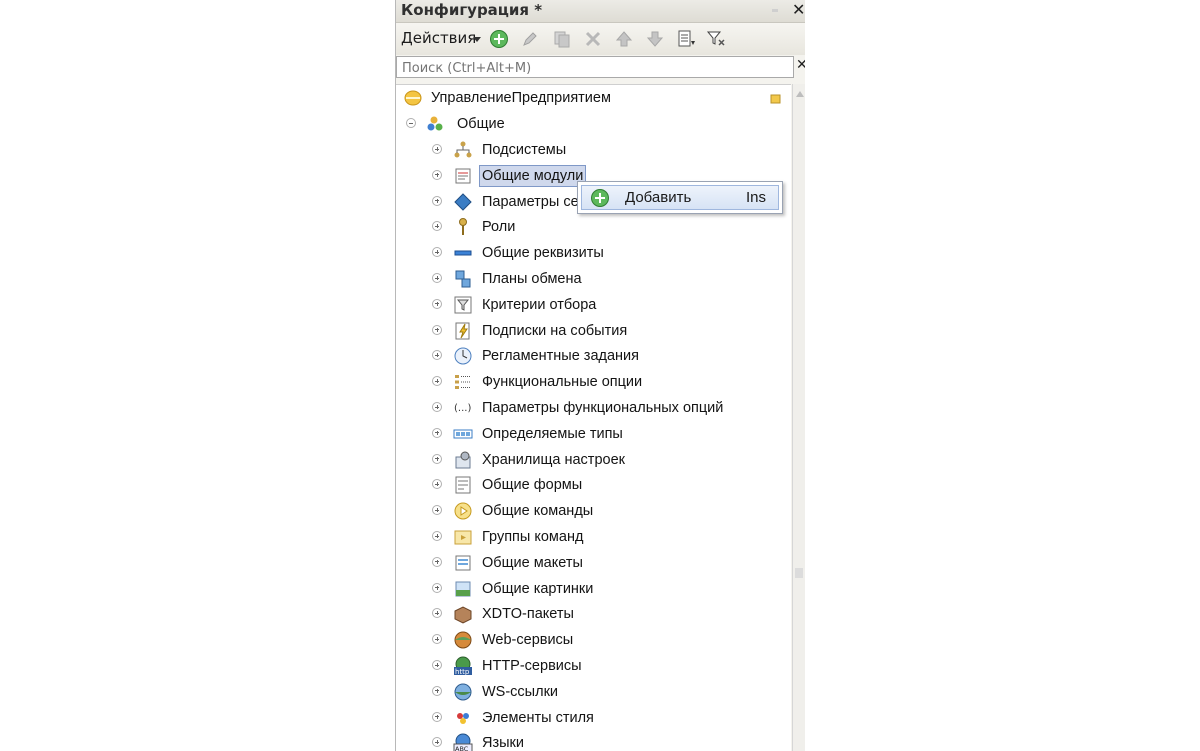  Describe the element at coordinates (463, 615) in the screenshot. I see `xdto-packages-icon` at that location.